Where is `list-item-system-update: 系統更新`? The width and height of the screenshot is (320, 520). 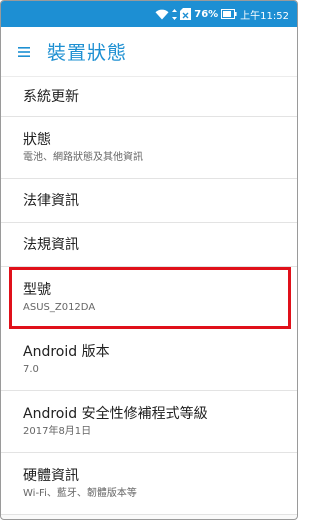 list-item-system-update: 系統更新 is located at coordinates (149, 97).